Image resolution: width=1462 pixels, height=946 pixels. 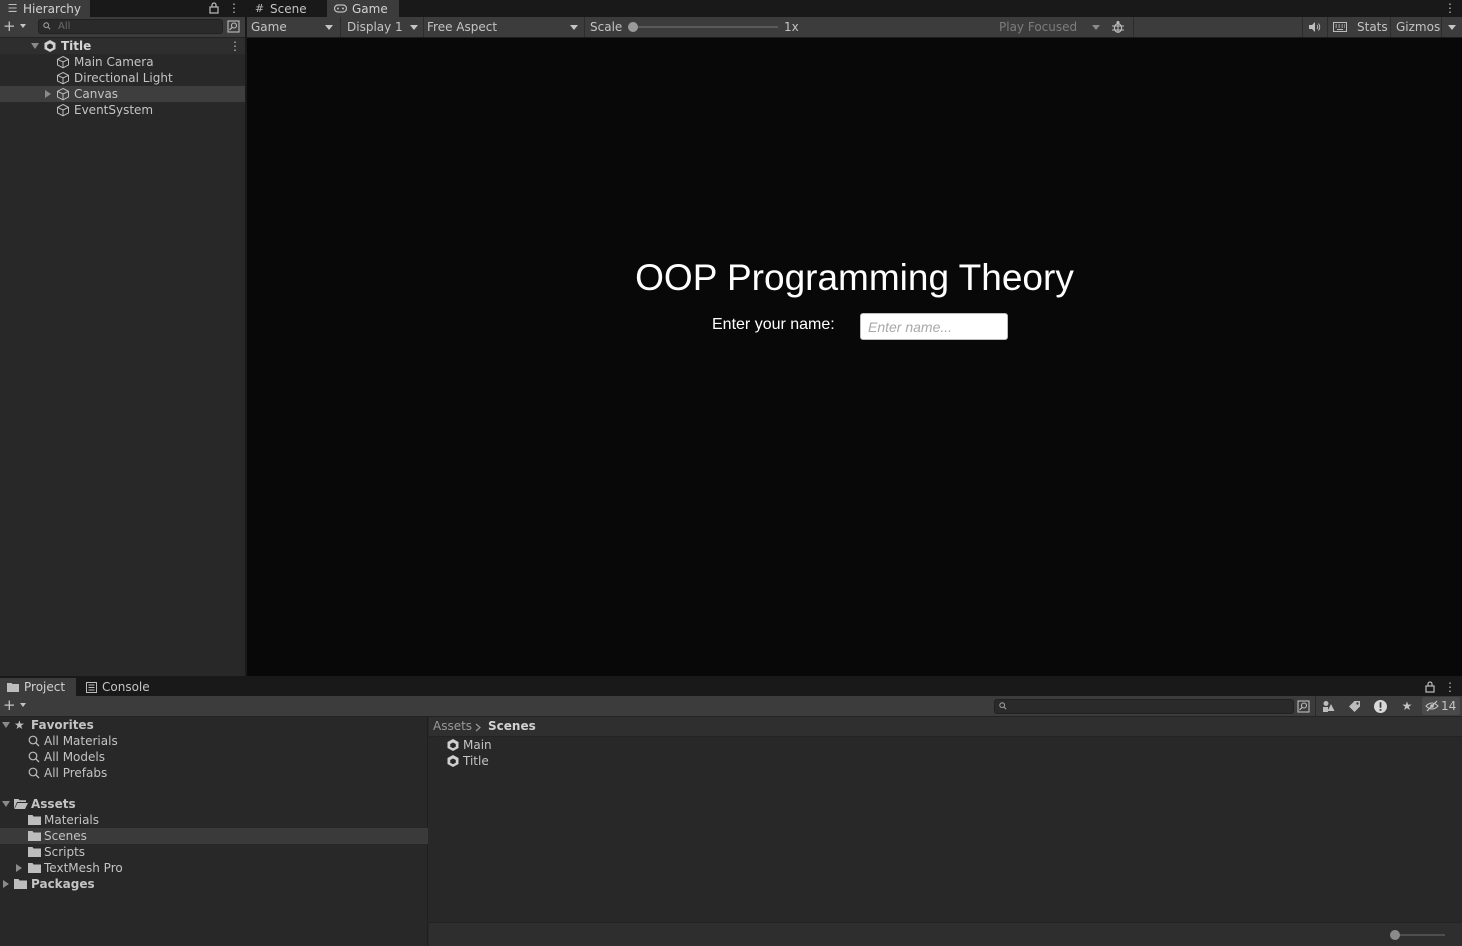 I want to click on scale-slider, so click(x=705, y=27).